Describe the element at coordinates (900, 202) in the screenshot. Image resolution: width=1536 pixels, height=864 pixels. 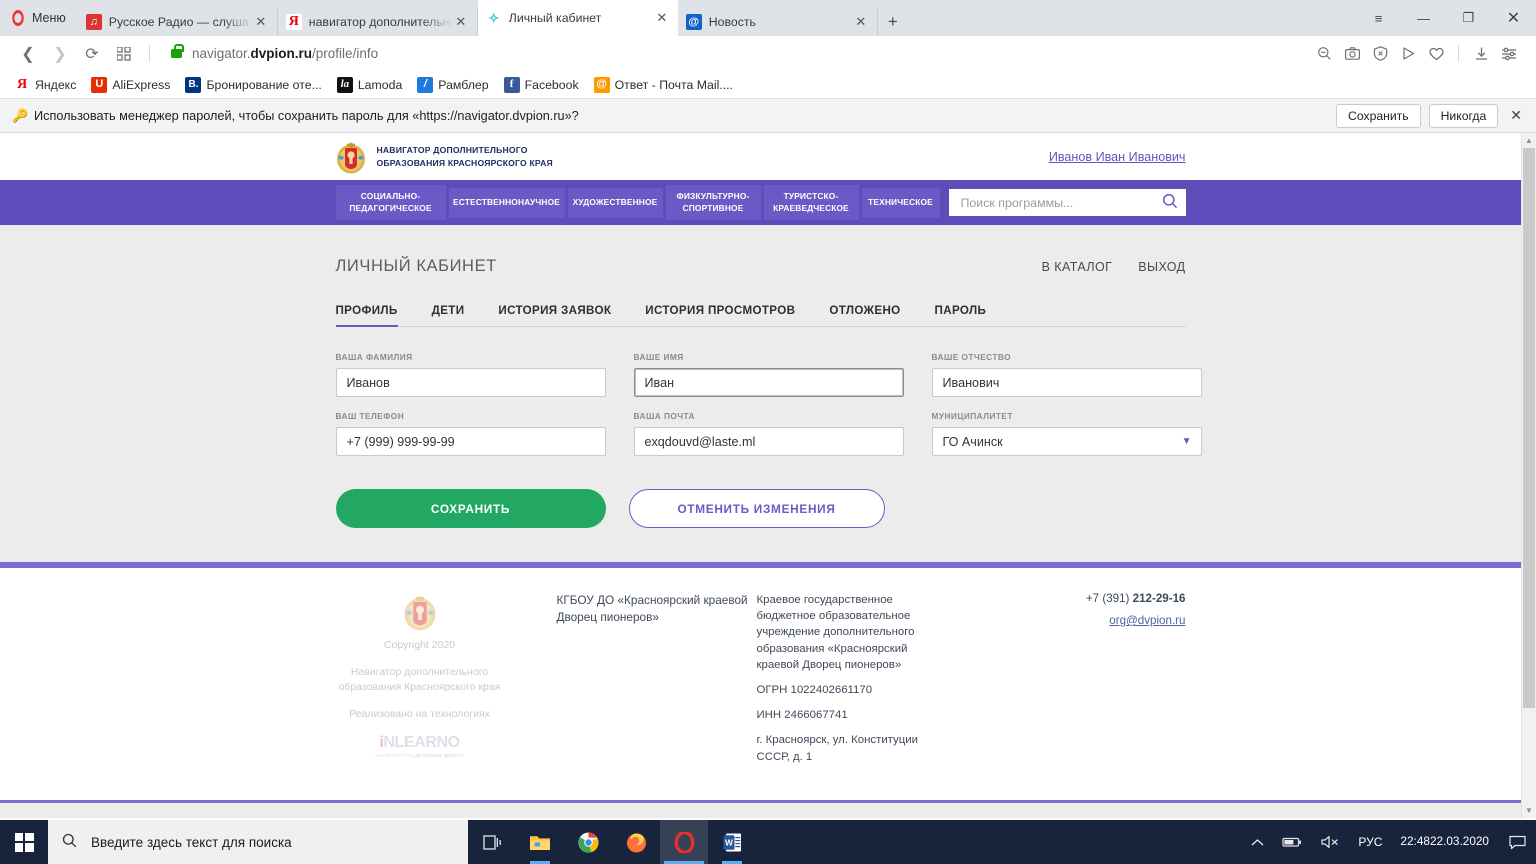
I see `category-button-technical: ТЕХНИЧЕСКОЕ` at that location.